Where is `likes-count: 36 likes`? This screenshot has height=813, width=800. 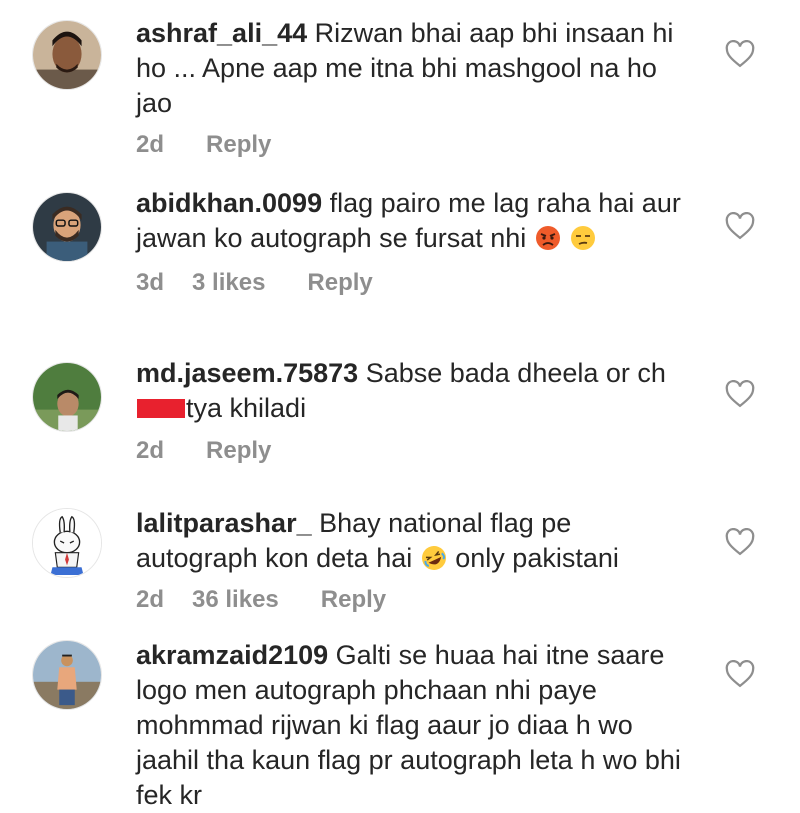 likes-count: 36 likes is located at coordinates (235, 600).